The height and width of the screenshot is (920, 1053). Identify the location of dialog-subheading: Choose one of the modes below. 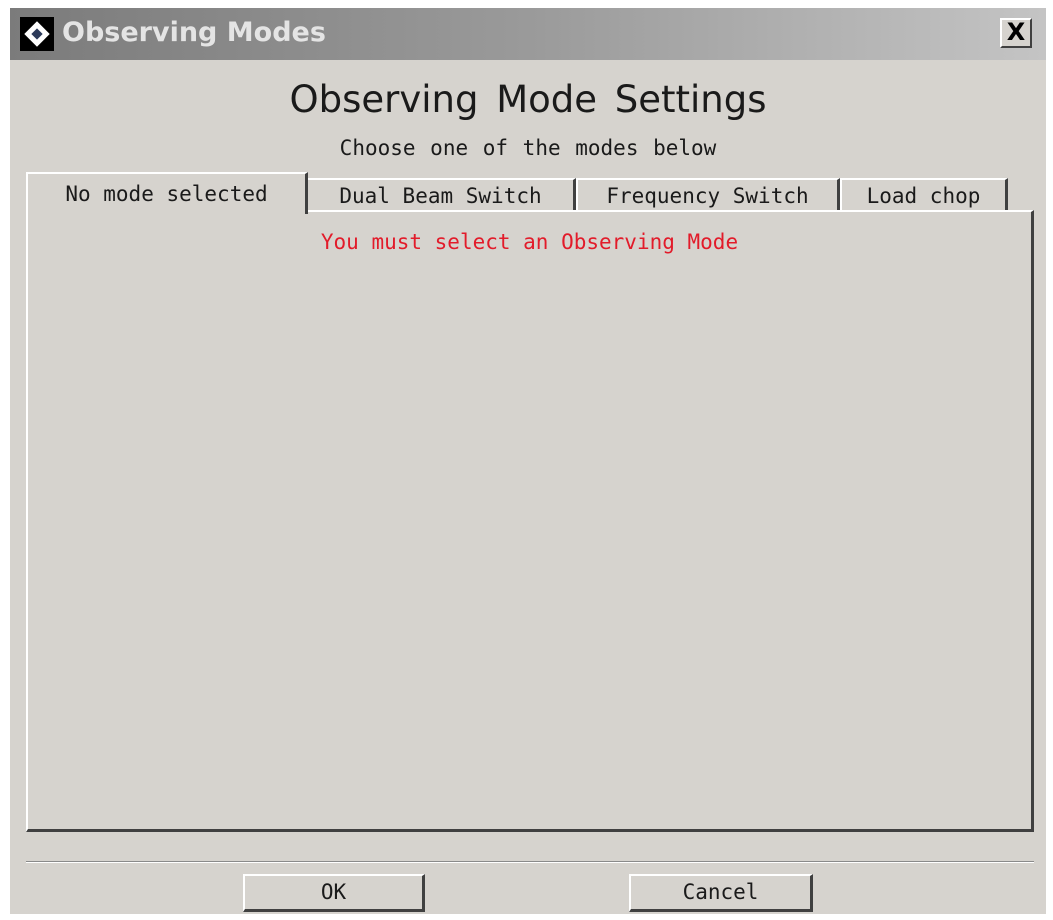
(528, 148).